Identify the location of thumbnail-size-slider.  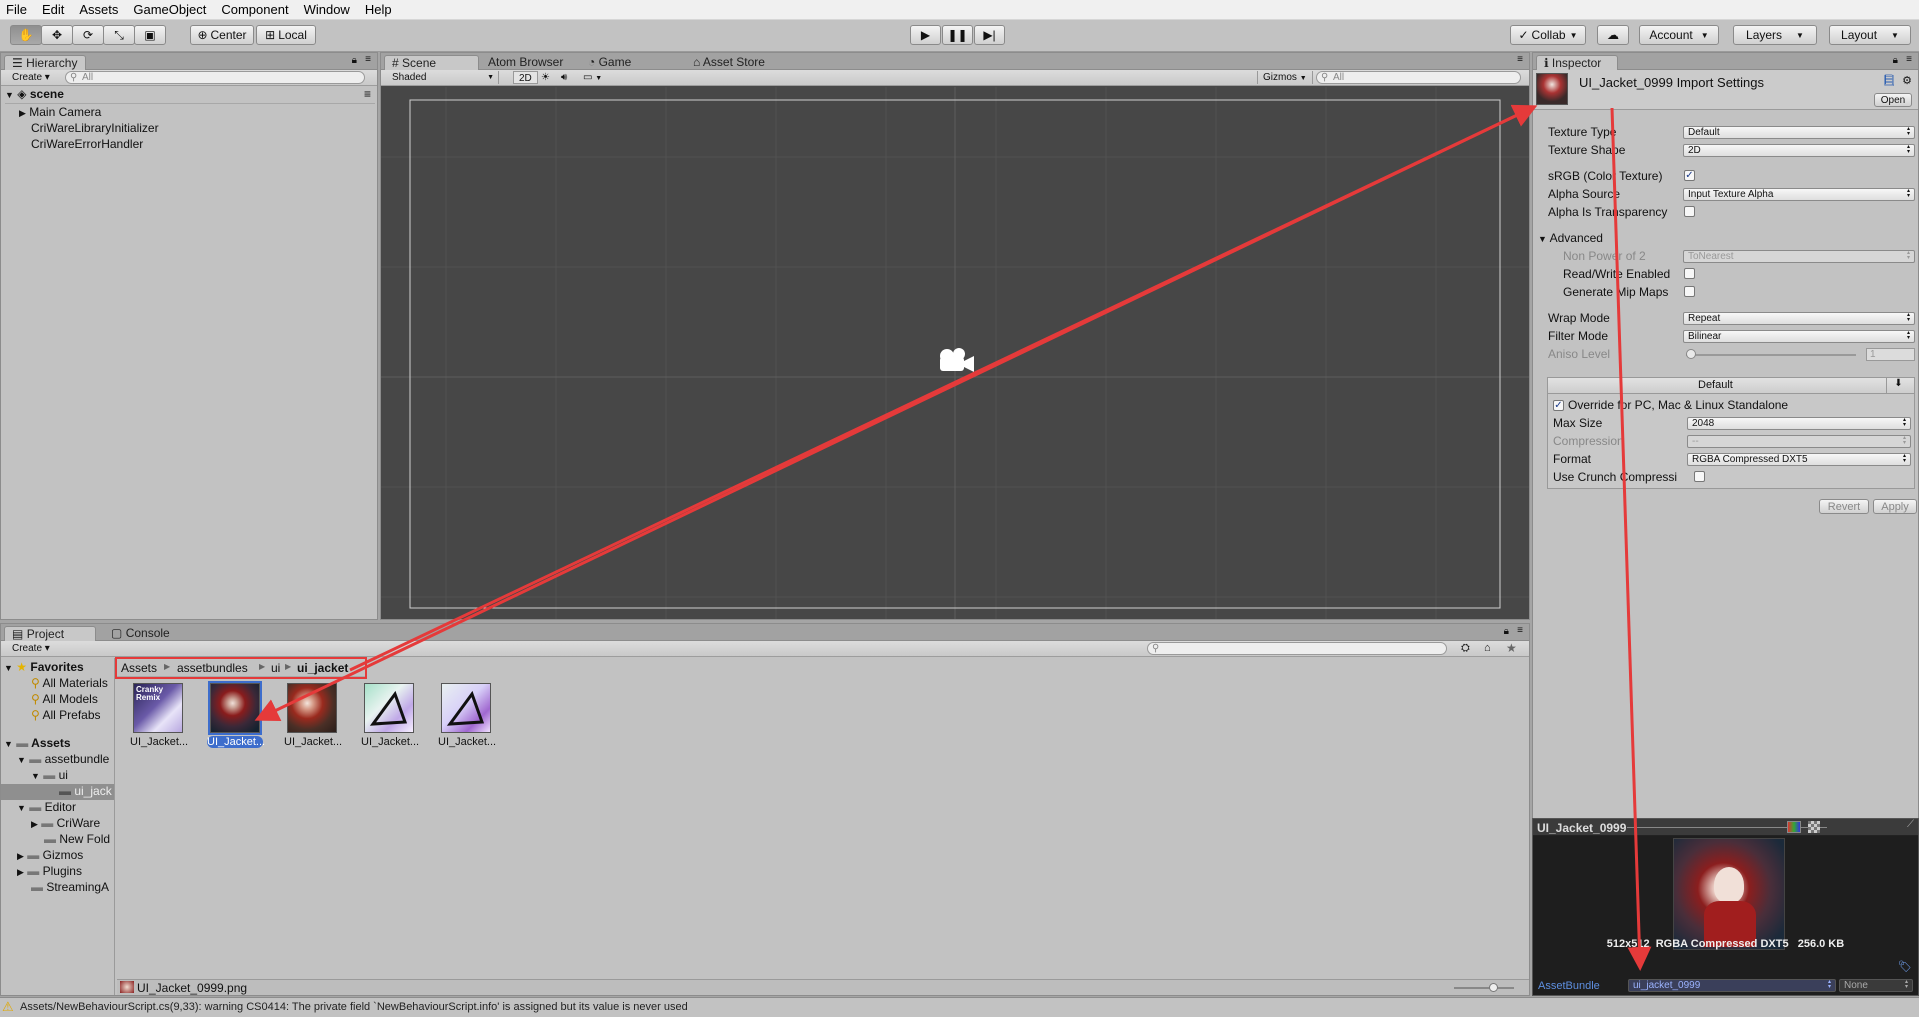
(1484, 988).